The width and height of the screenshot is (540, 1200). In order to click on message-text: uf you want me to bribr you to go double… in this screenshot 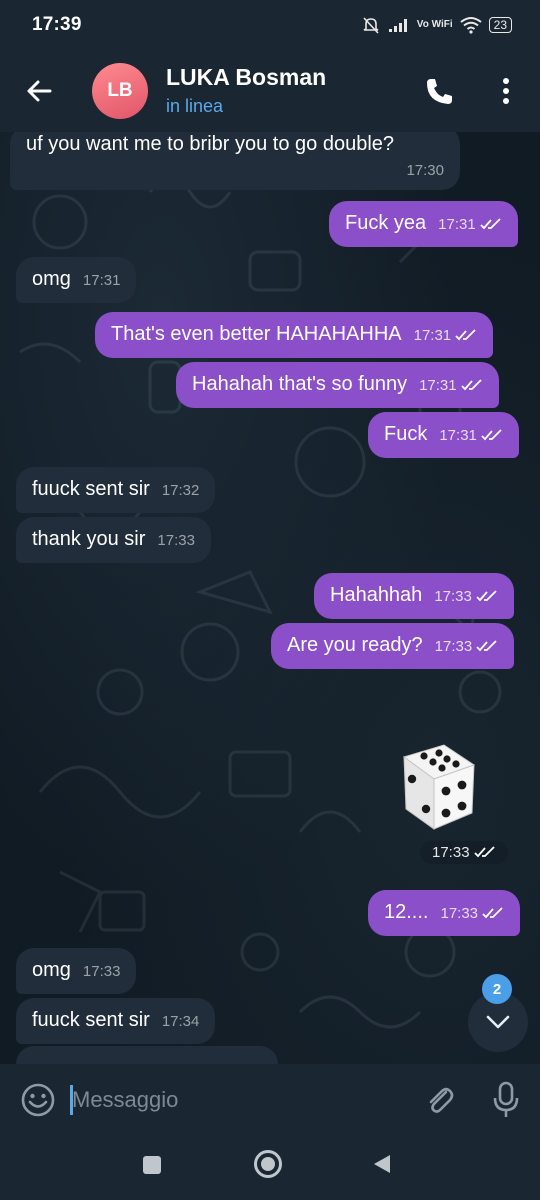, I will do `click(210, 144)`.